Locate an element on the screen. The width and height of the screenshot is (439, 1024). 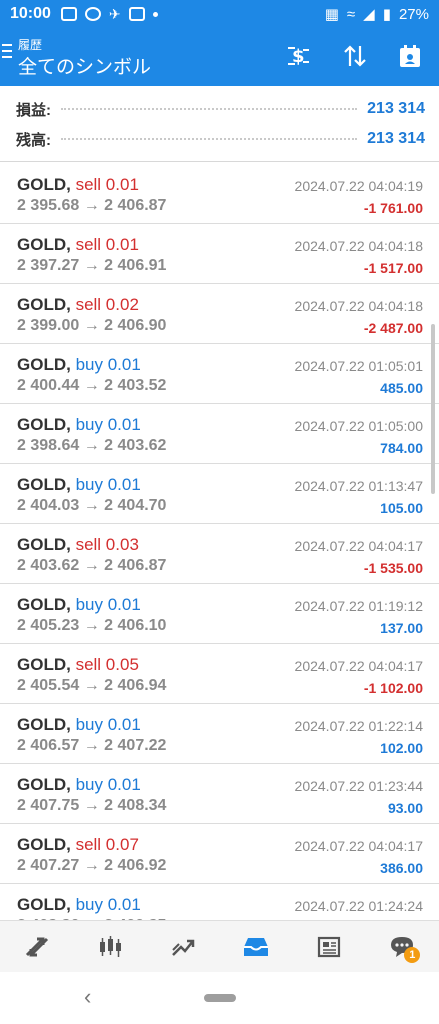
history-icon is located at coordinates (256, 946).